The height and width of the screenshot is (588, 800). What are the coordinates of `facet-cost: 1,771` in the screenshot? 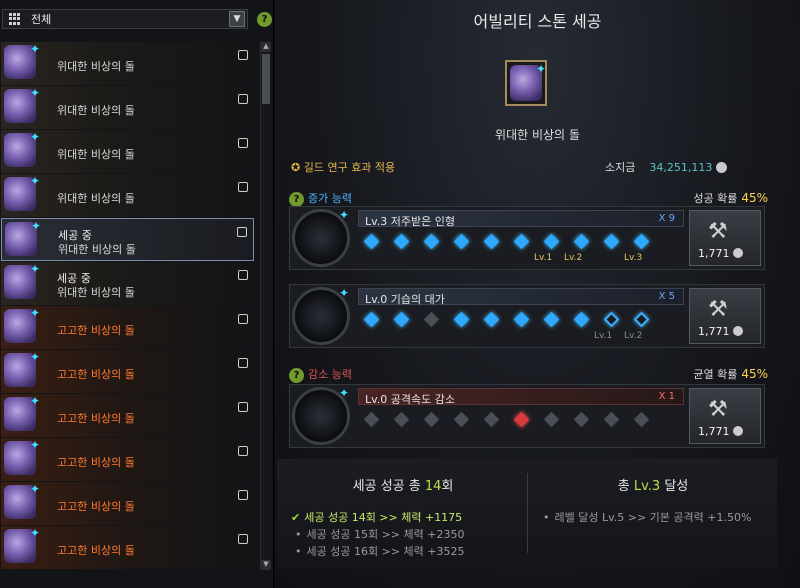 It's located at (720, 253).